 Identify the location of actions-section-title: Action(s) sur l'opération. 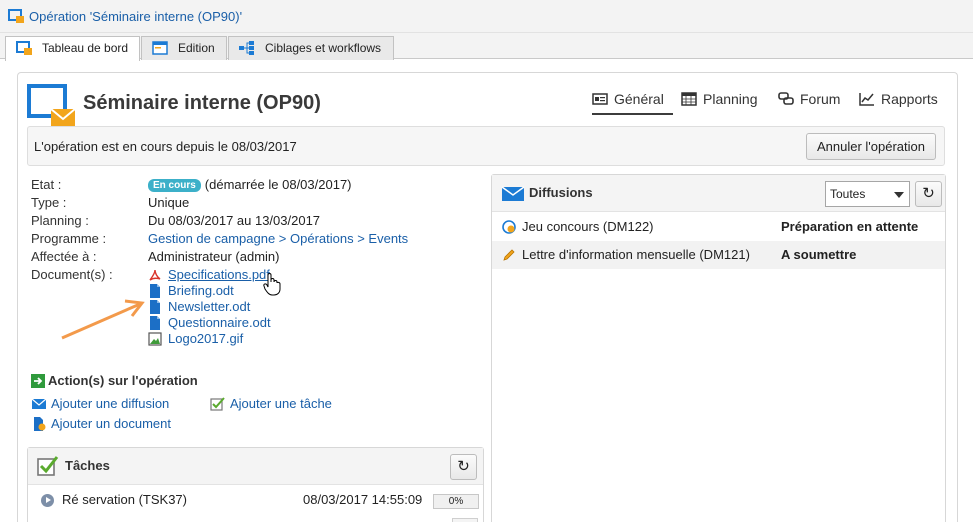
(114, 380).